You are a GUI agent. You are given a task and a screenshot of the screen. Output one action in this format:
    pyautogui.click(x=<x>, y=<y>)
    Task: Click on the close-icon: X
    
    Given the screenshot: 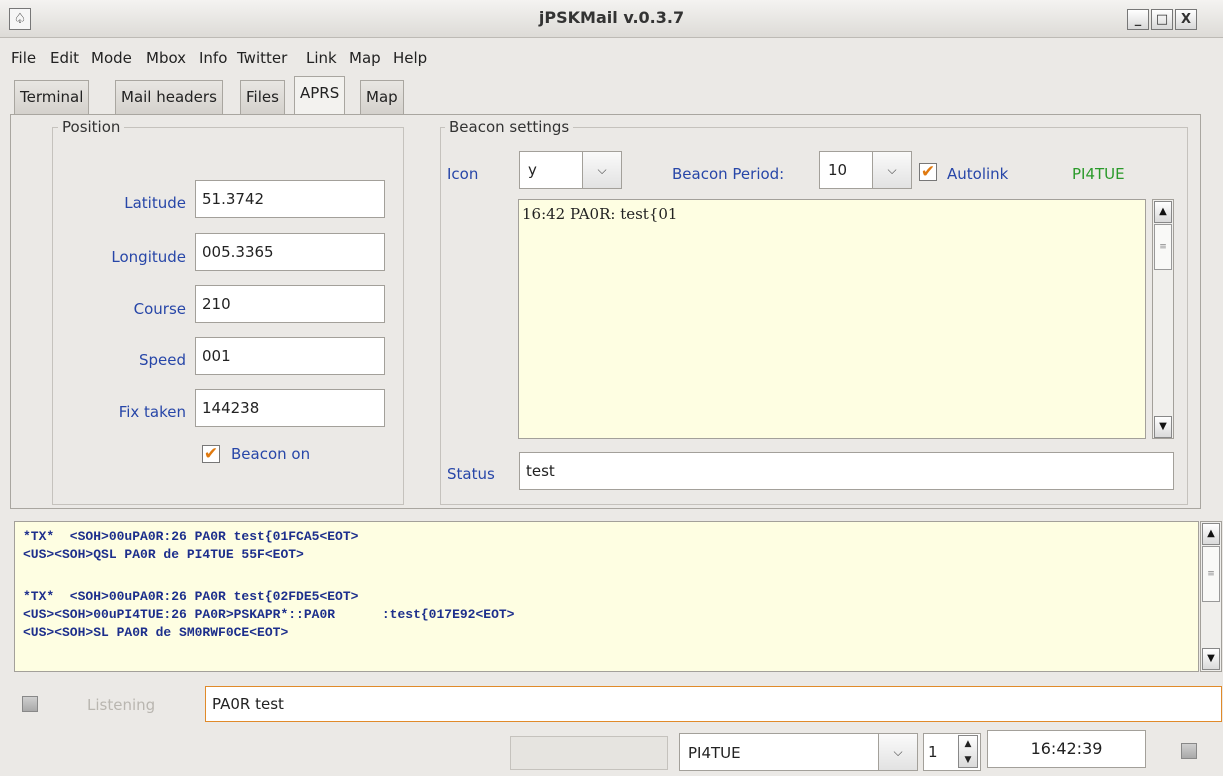 What is the action you would take?
    pyautogui.click(x=1186, y=19)
    